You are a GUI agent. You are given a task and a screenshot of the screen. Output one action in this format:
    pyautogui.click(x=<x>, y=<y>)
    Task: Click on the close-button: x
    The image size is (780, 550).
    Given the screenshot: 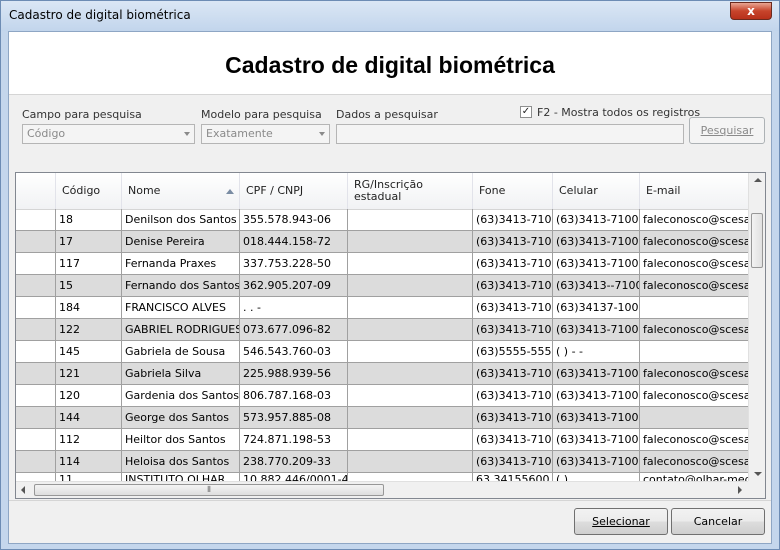 What is the action you would take?
    pyautogui.click(x=751, y=11)
    